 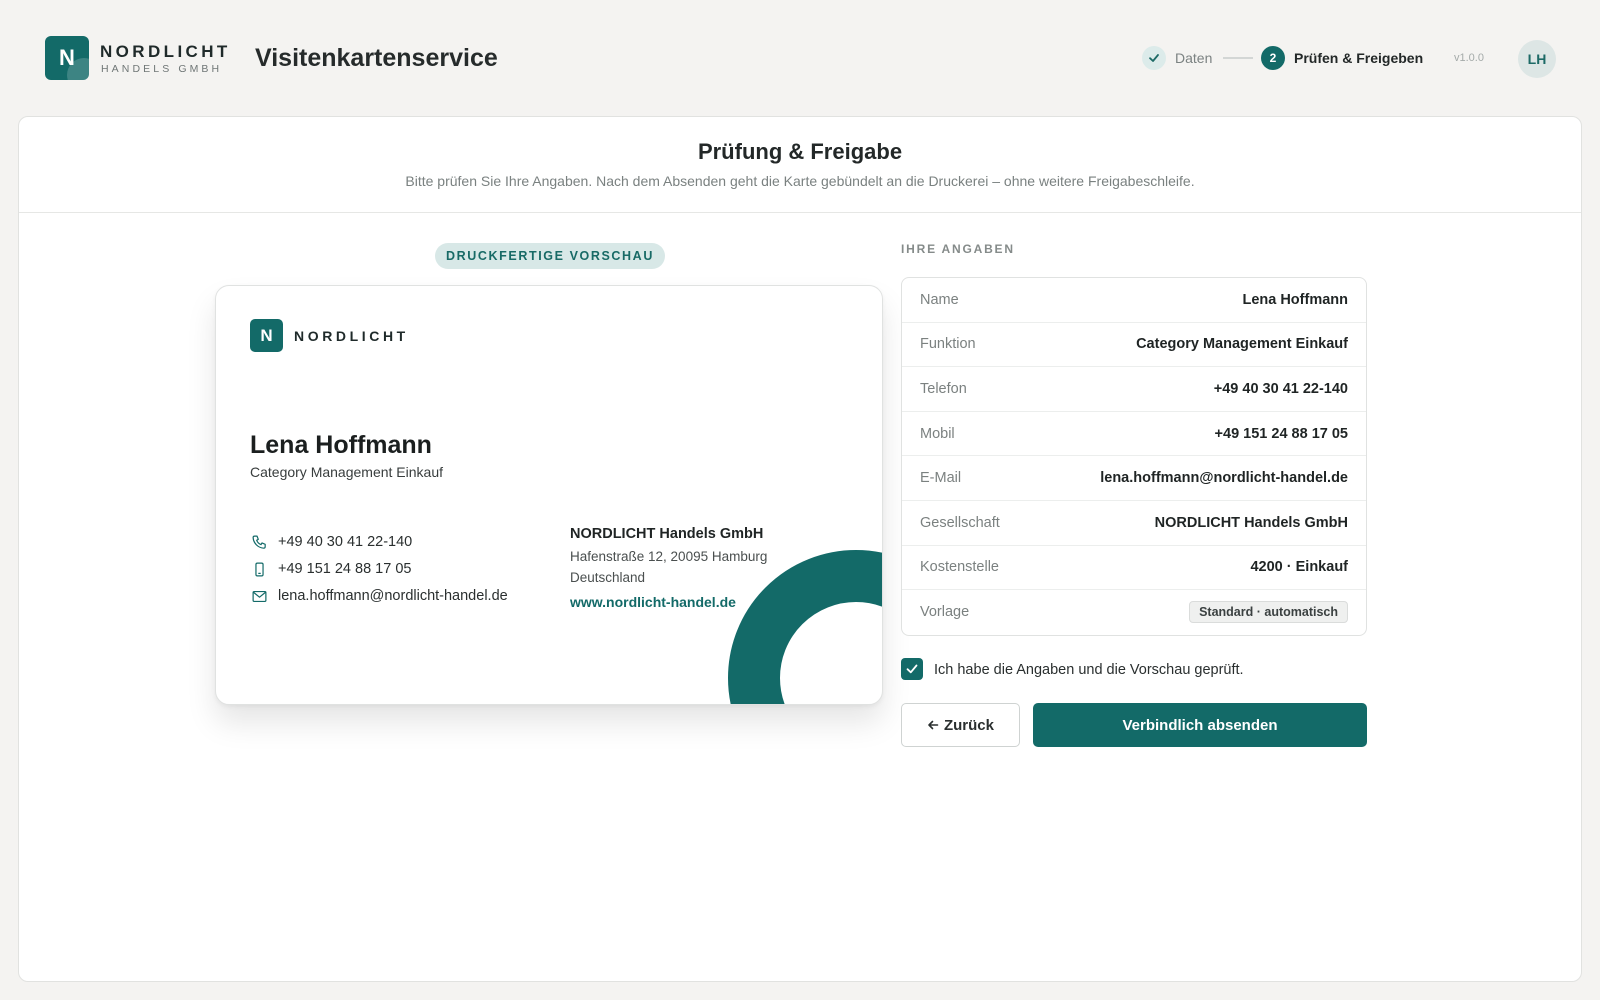 I want to click on card-phone-row: +49 40 30 41 22-140, so click(x=331, y=542).